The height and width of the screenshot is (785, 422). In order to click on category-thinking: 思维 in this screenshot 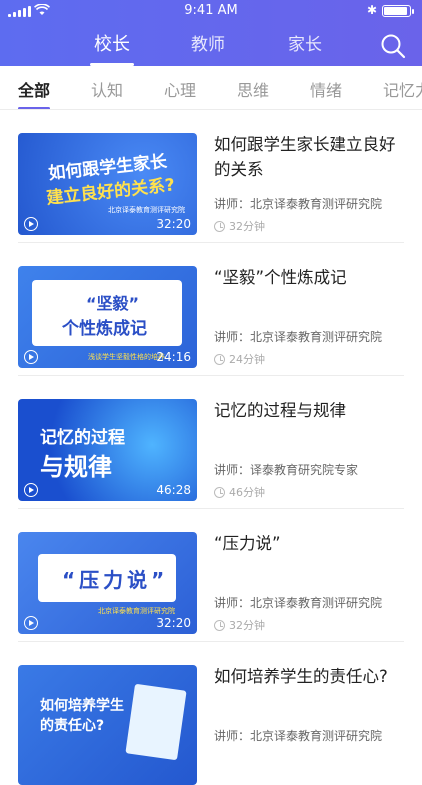, I will do `click(253, 89)`.